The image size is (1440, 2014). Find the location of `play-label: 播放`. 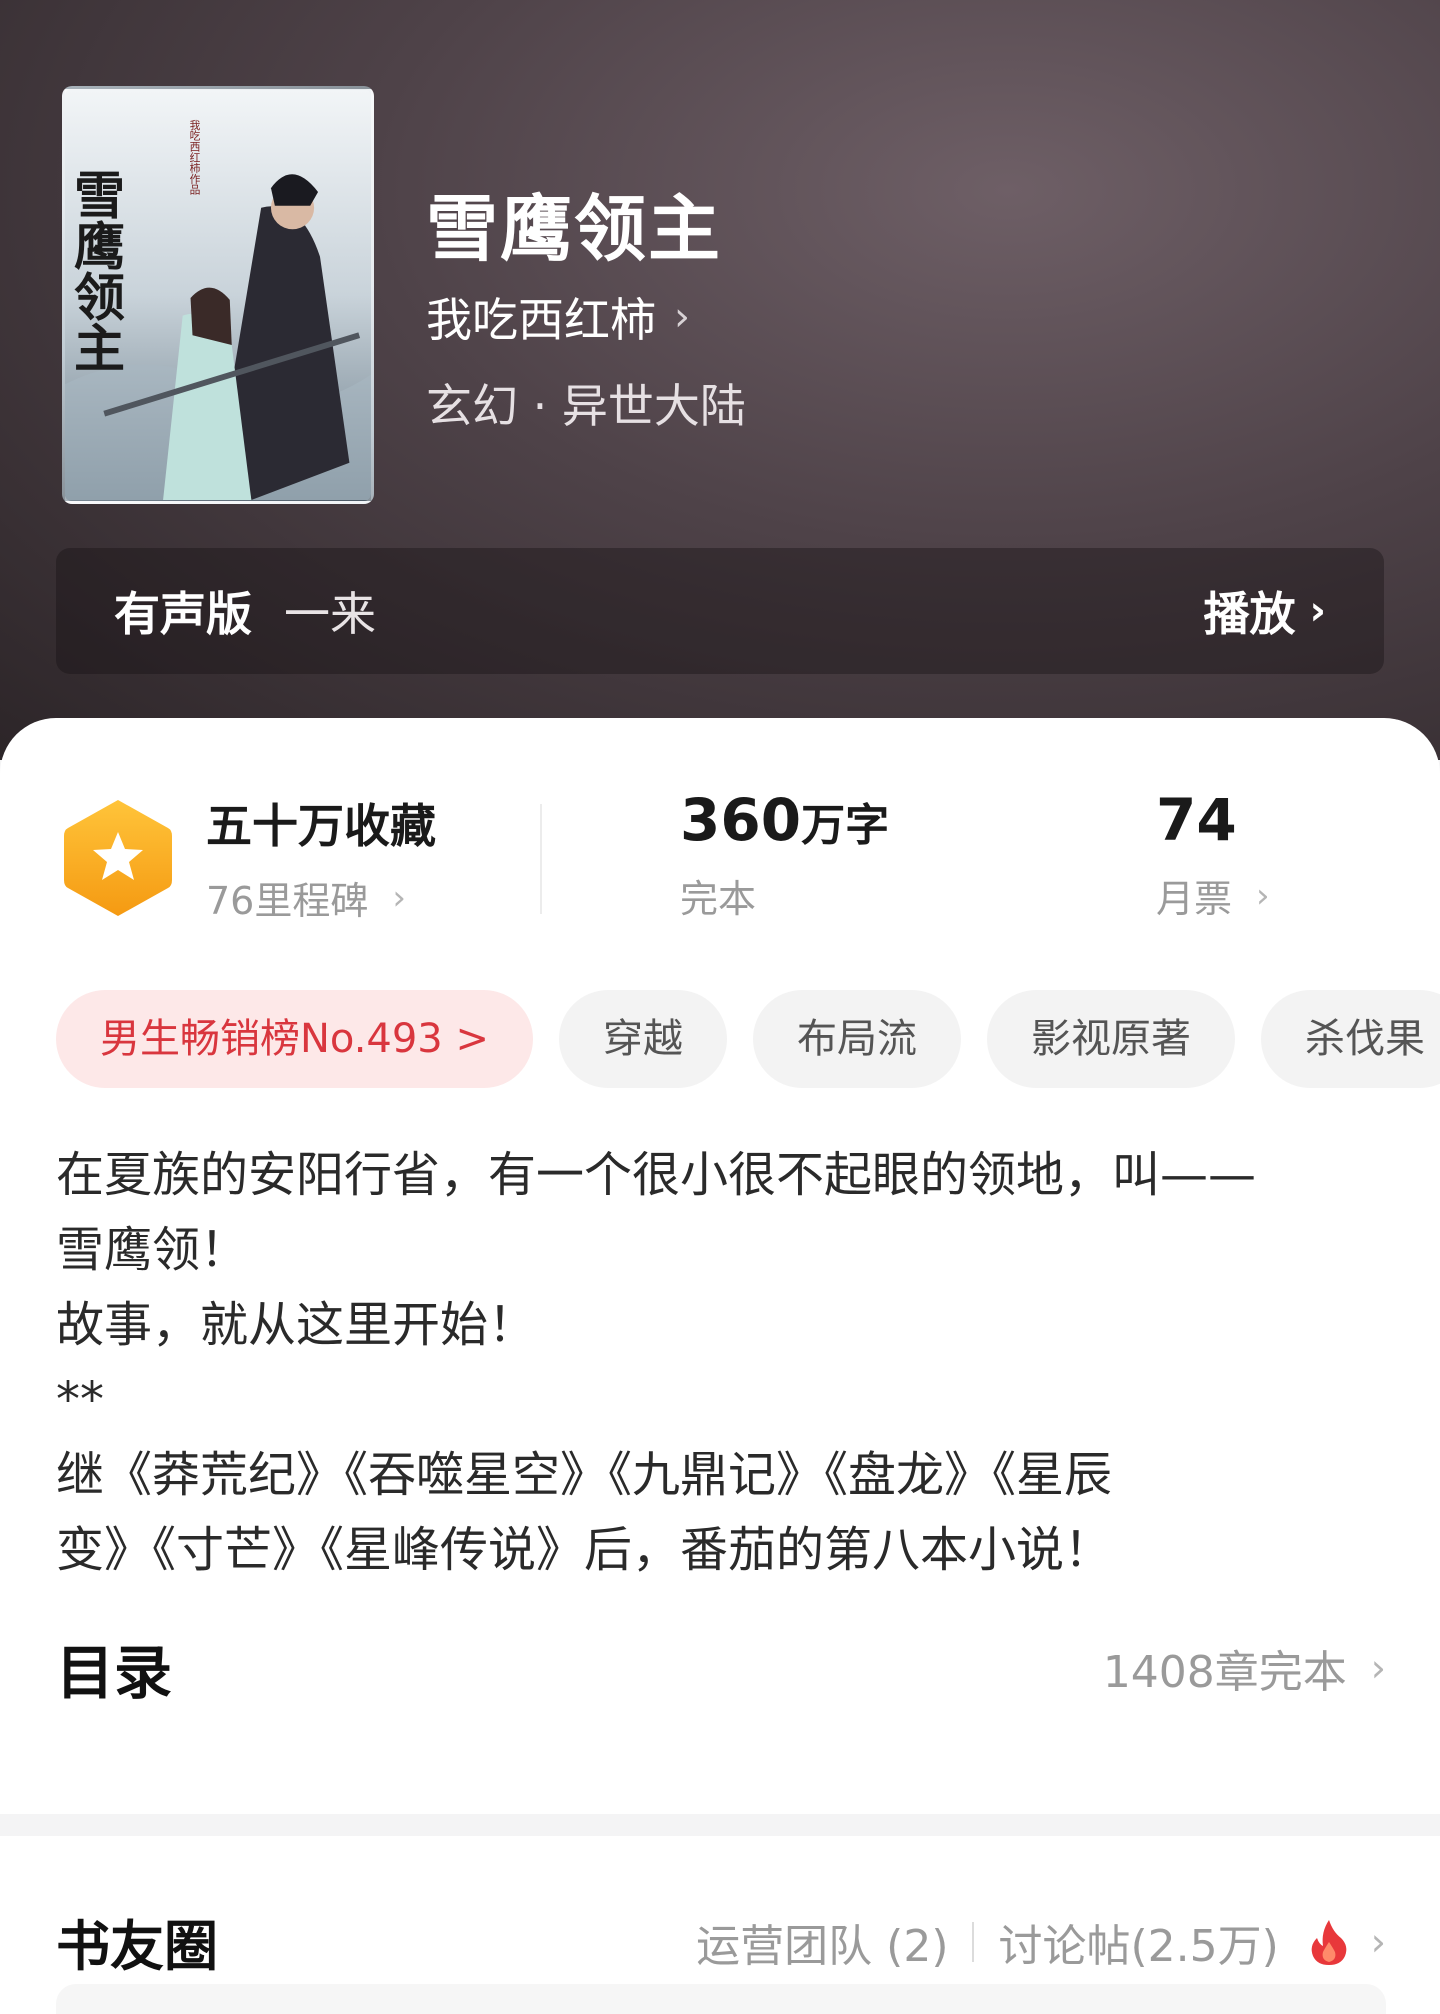

play-label: 播放 is located at coordinates (1249, 614).